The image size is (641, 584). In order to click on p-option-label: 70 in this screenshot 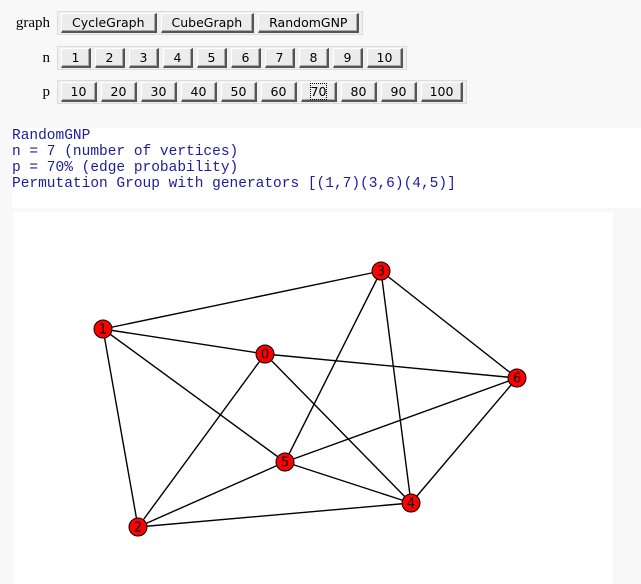, I will do `click(318, 91)`.